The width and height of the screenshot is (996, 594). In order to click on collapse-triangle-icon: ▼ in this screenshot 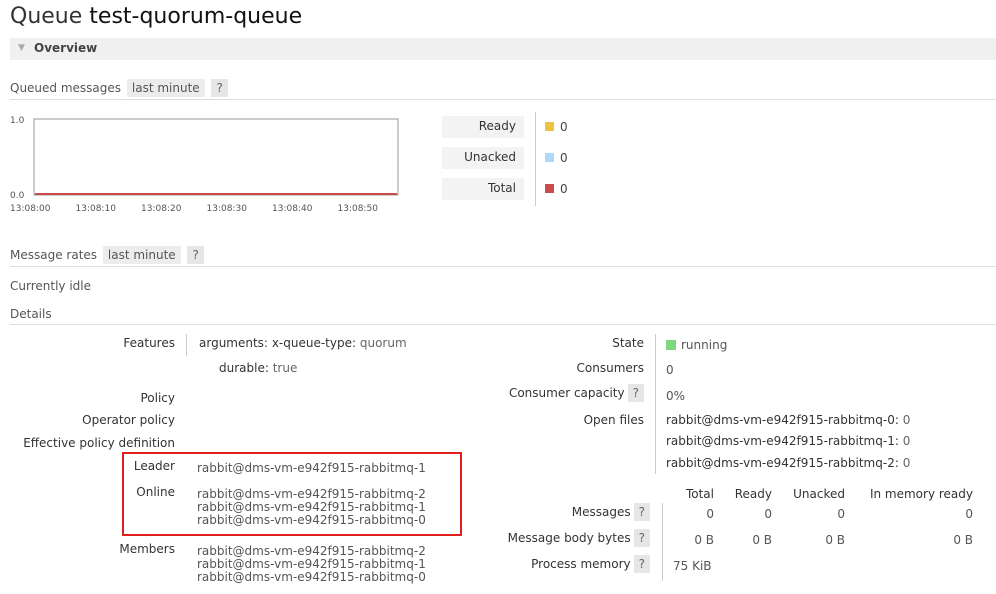, I will do `click(21, 48)`.